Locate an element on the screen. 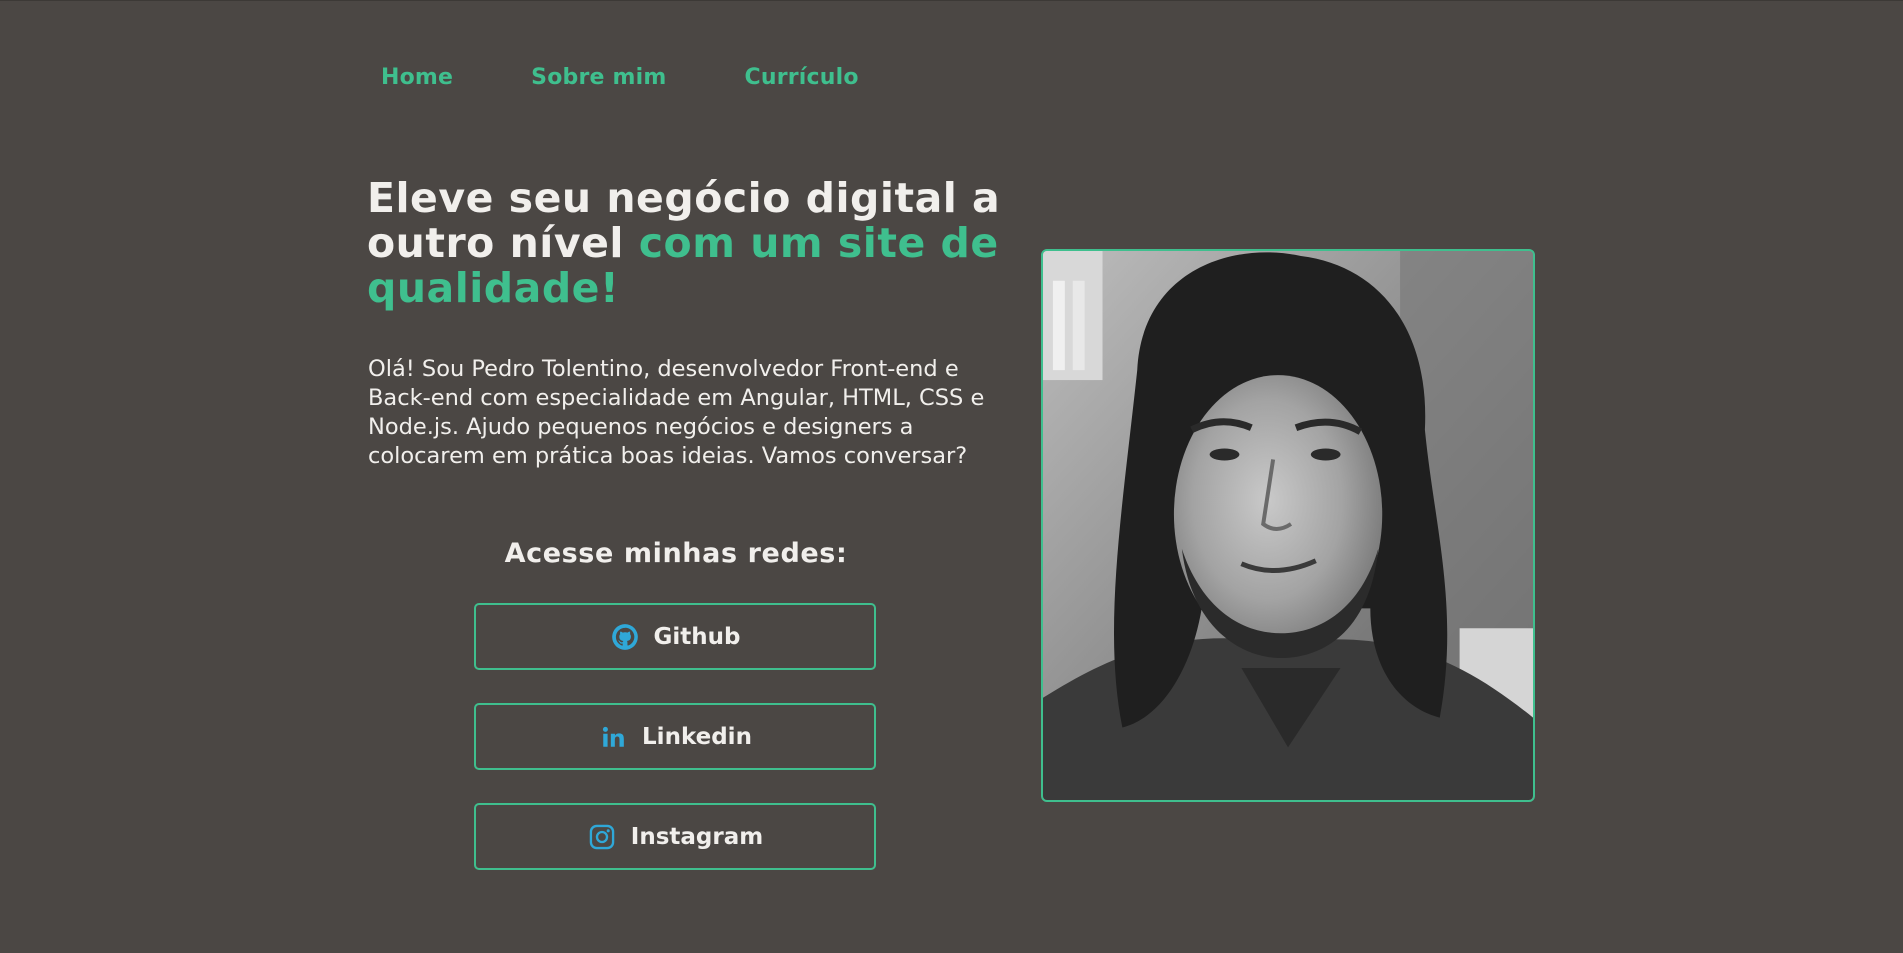 The width and height of the screenshot is (1903, 953). socials-title: Acesse minhas redes: is located at coordinates (676, 553).